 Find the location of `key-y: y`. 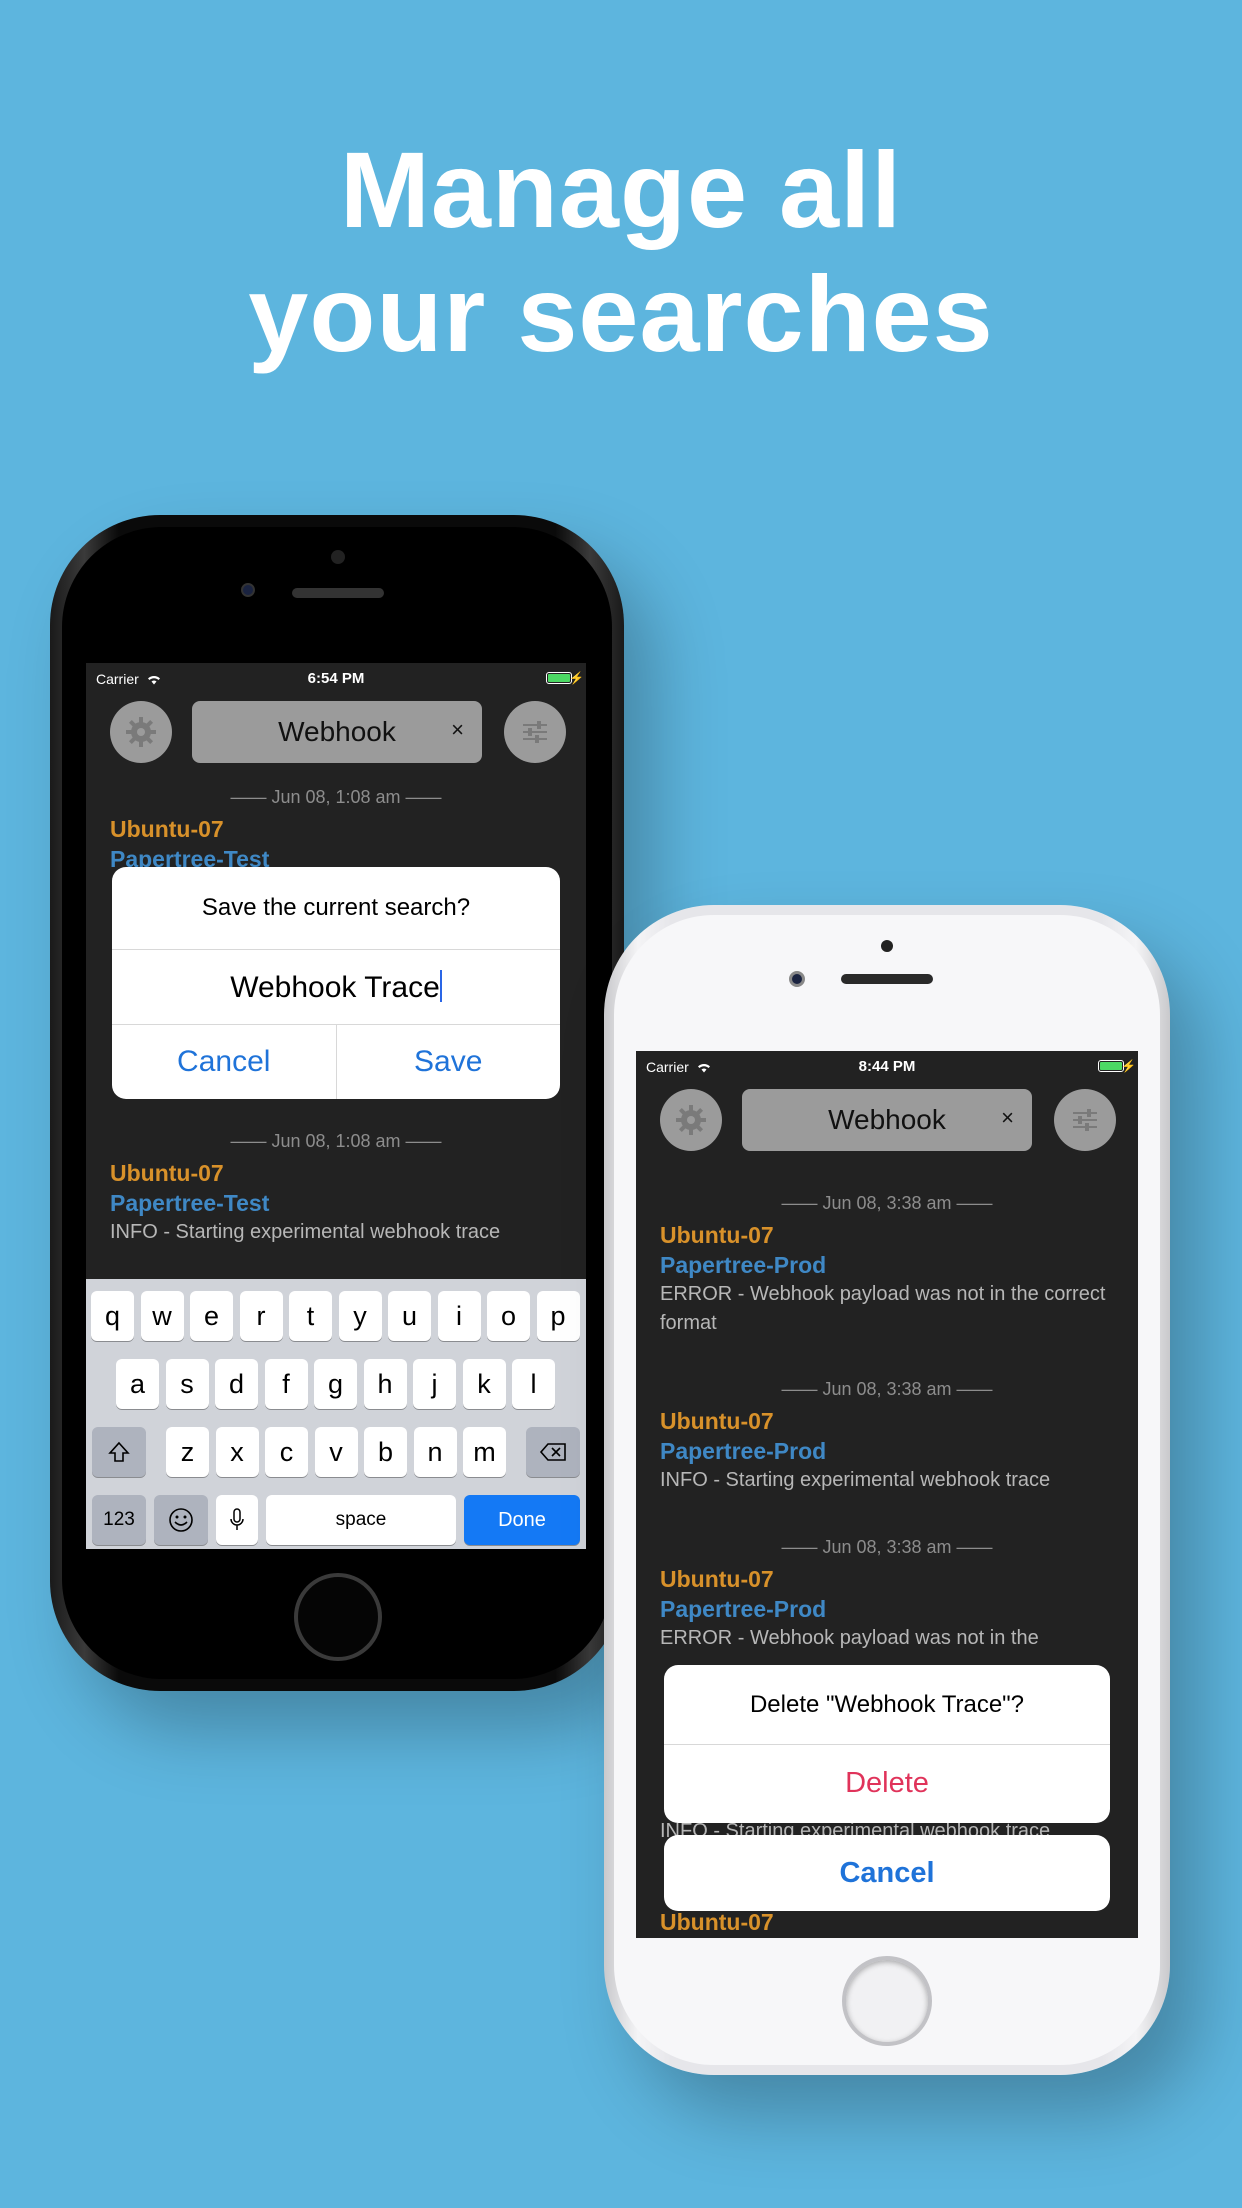

key-y: y is located at coordinates (360, 1316).